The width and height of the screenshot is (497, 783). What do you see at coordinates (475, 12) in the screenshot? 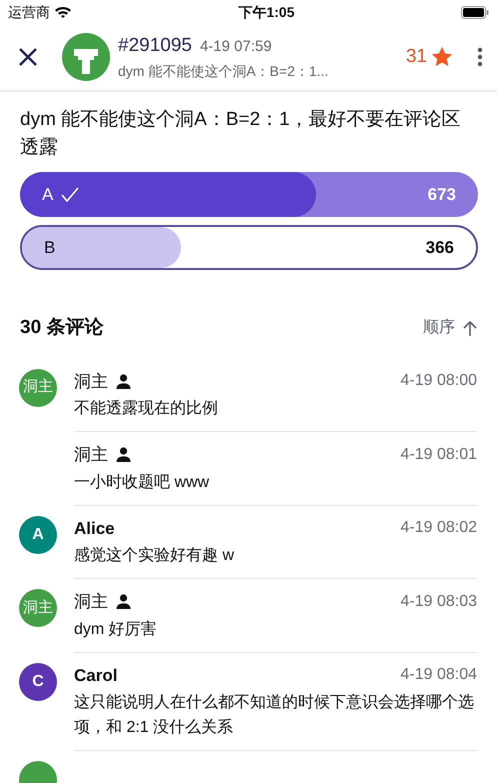
I see `battery-icon` at bounding box center [475, 12].